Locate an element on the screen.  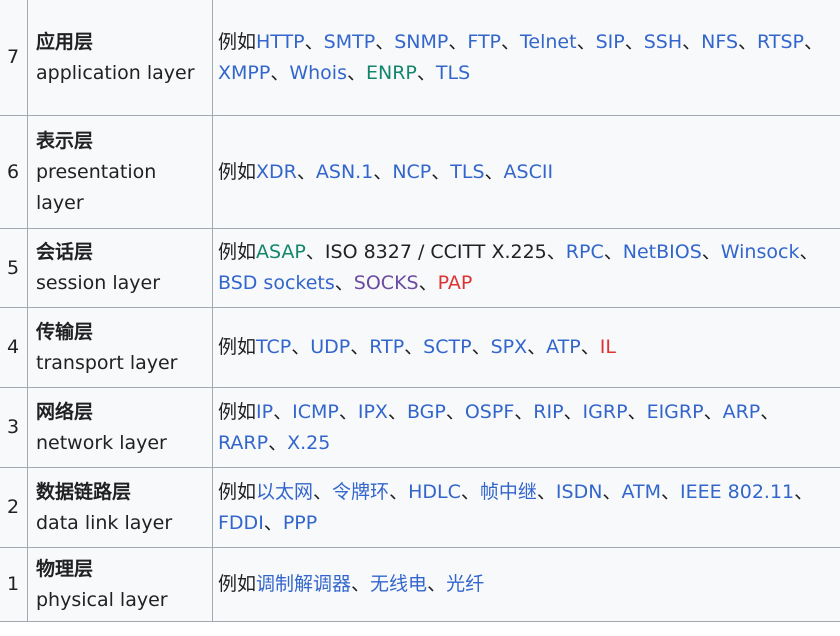
layer-name-english: presentation layer is located at coordinates (96, 187).